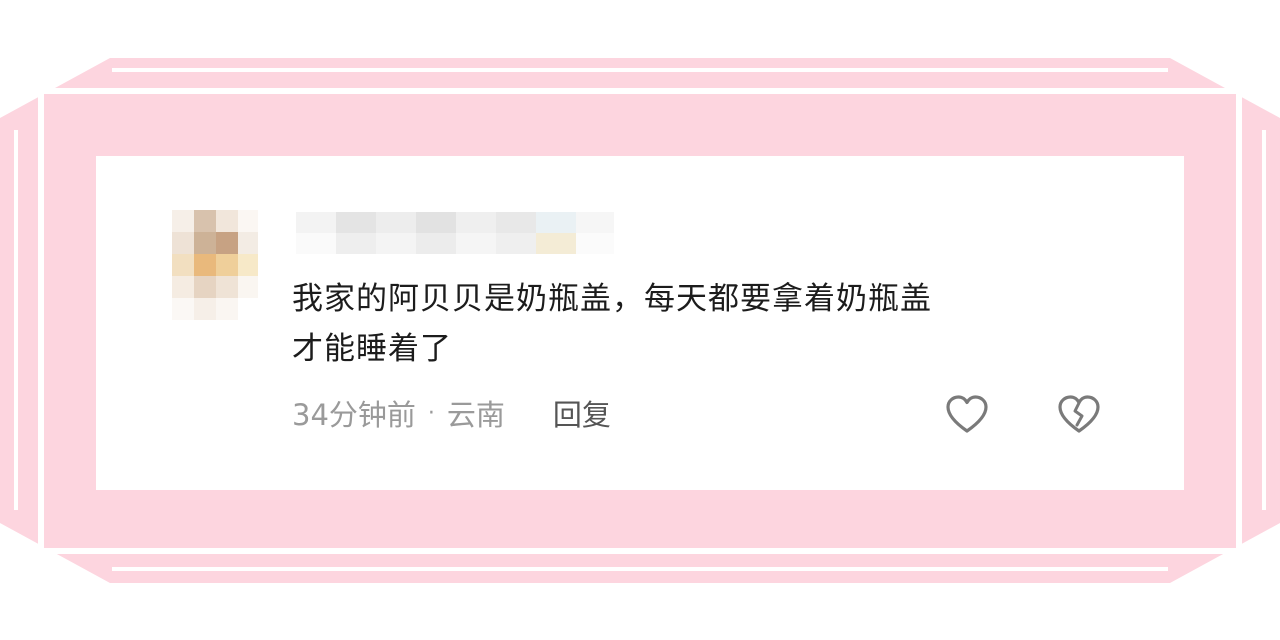 The image size is (1280, 640). Describe the element at coordinates (612, 299) in the screenshot. I see `comment-line-1: 我家的阿贝贝是奶瓶盖，每天都要拿着奶瓶盖` at that location.